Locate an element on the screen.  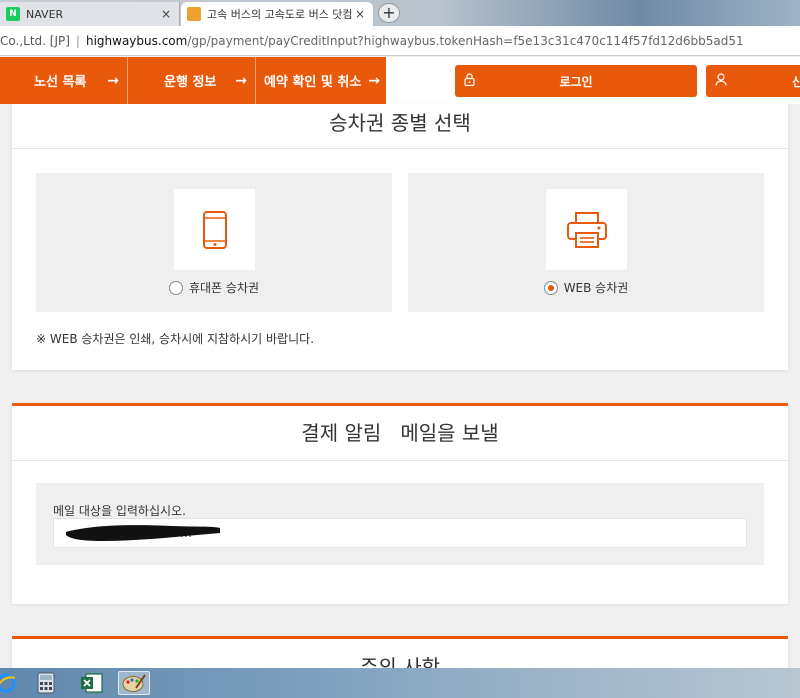
mobile-ticket-choice: 휴대폰 승차권 is located at coordinates (214, 287).